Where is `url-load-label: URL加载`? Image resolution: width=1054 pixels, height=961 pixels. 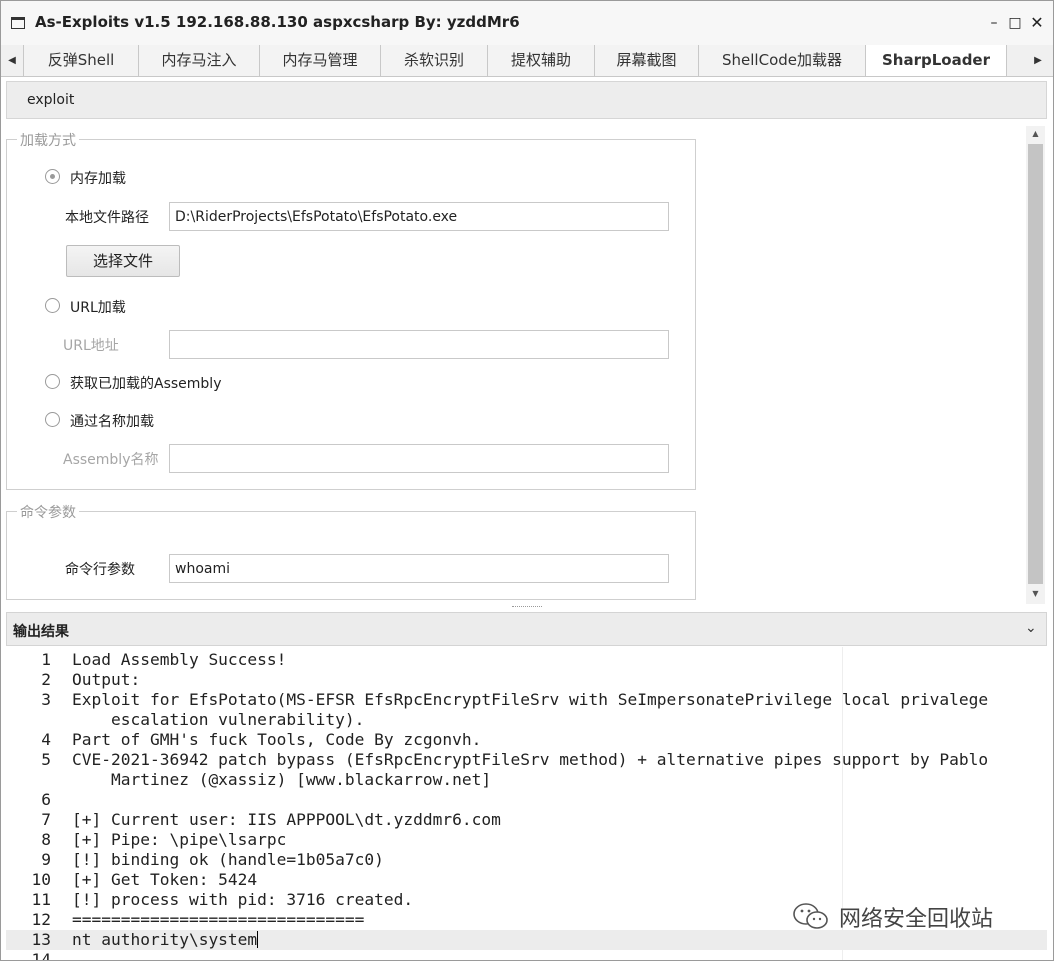
url-load-label: URL加载 is located at coordinates (98, 308).